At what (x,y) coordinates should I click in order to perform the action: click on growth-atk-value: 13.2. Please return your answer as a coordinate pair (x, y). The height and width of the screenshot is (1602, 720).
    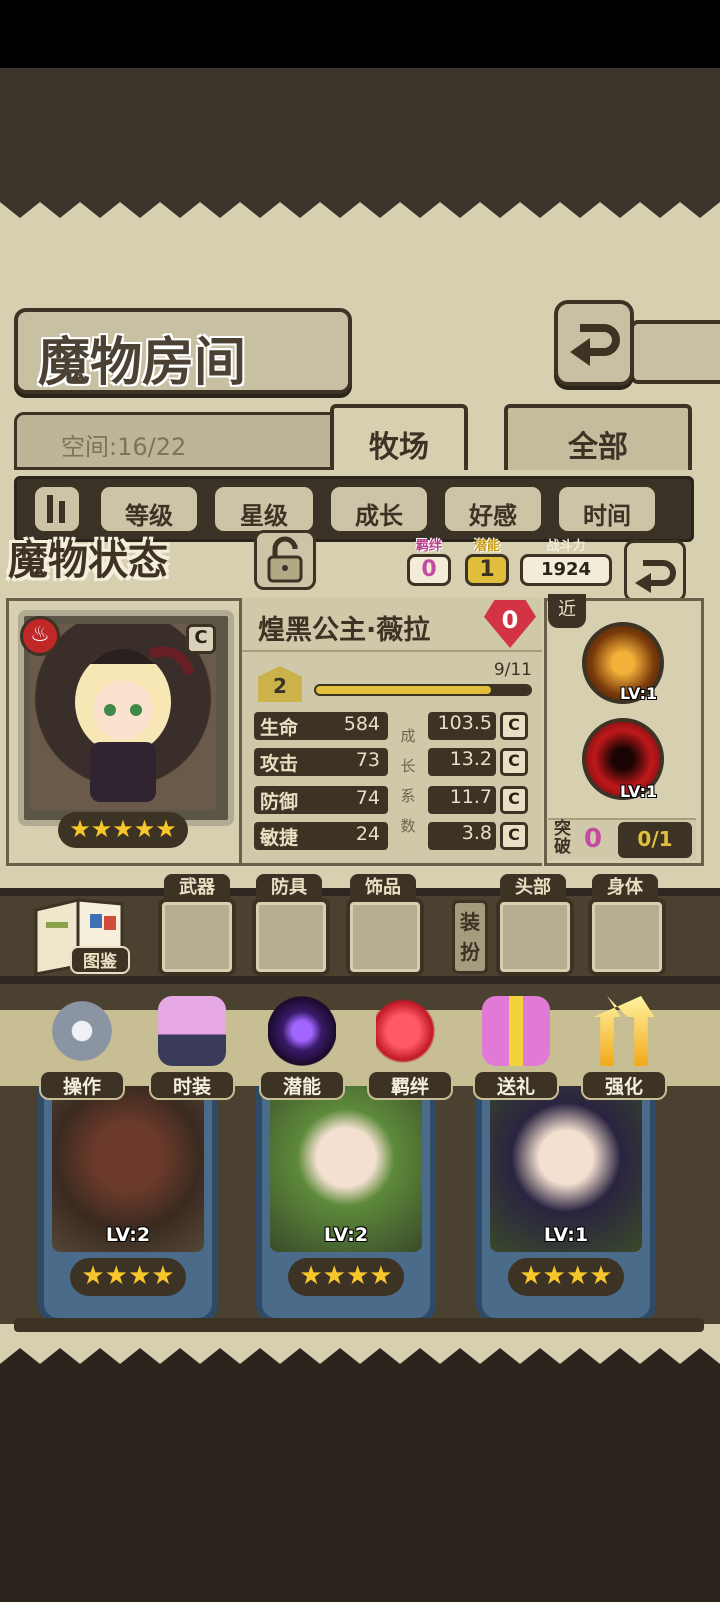
    Looking at the image, I should click on (470, 759).